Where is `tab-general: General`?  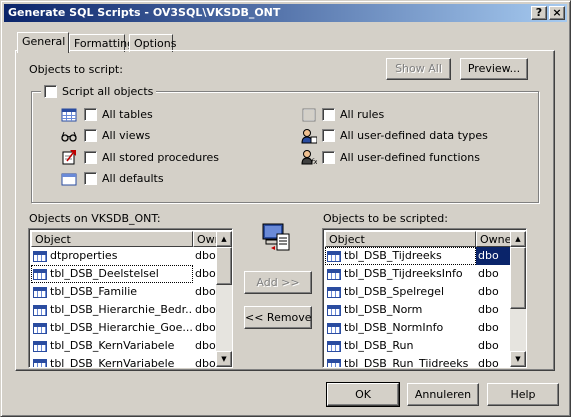
tab-general: General is located at coordinates (43, 42).